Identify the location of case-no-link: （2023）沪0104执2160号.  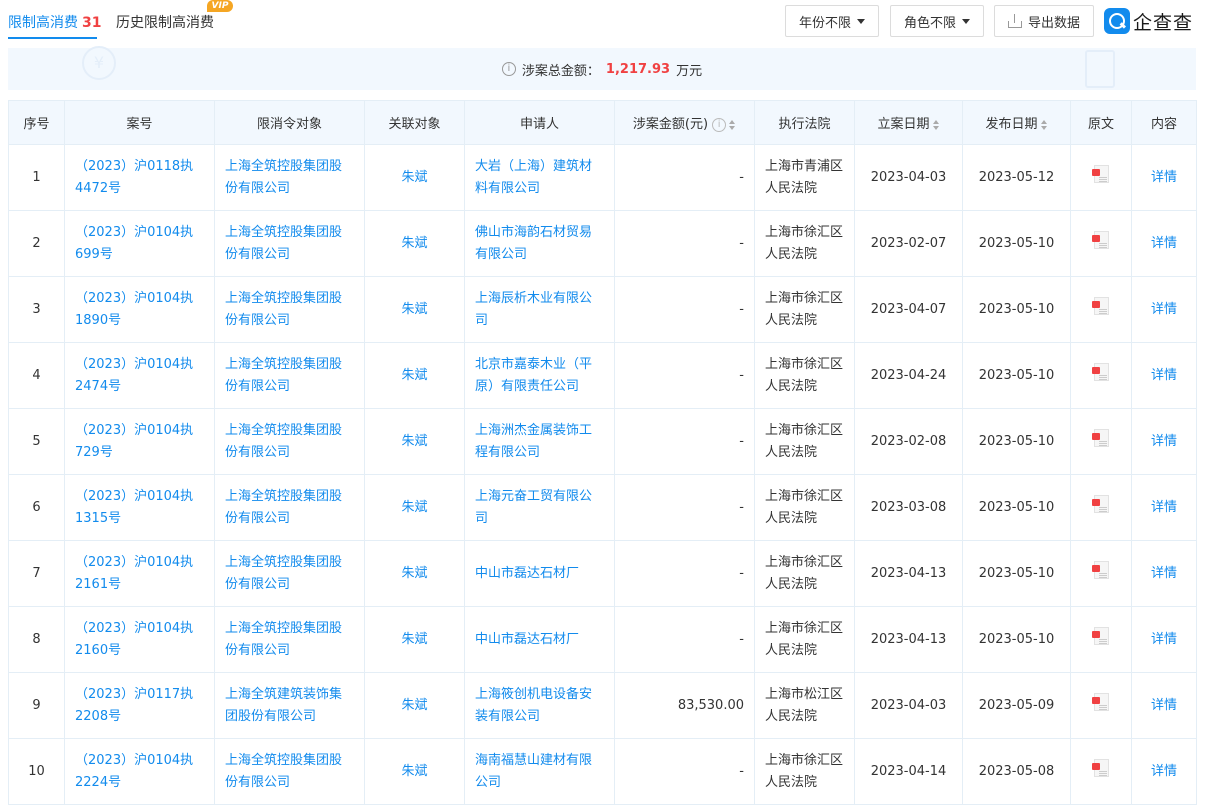
(139, 639).